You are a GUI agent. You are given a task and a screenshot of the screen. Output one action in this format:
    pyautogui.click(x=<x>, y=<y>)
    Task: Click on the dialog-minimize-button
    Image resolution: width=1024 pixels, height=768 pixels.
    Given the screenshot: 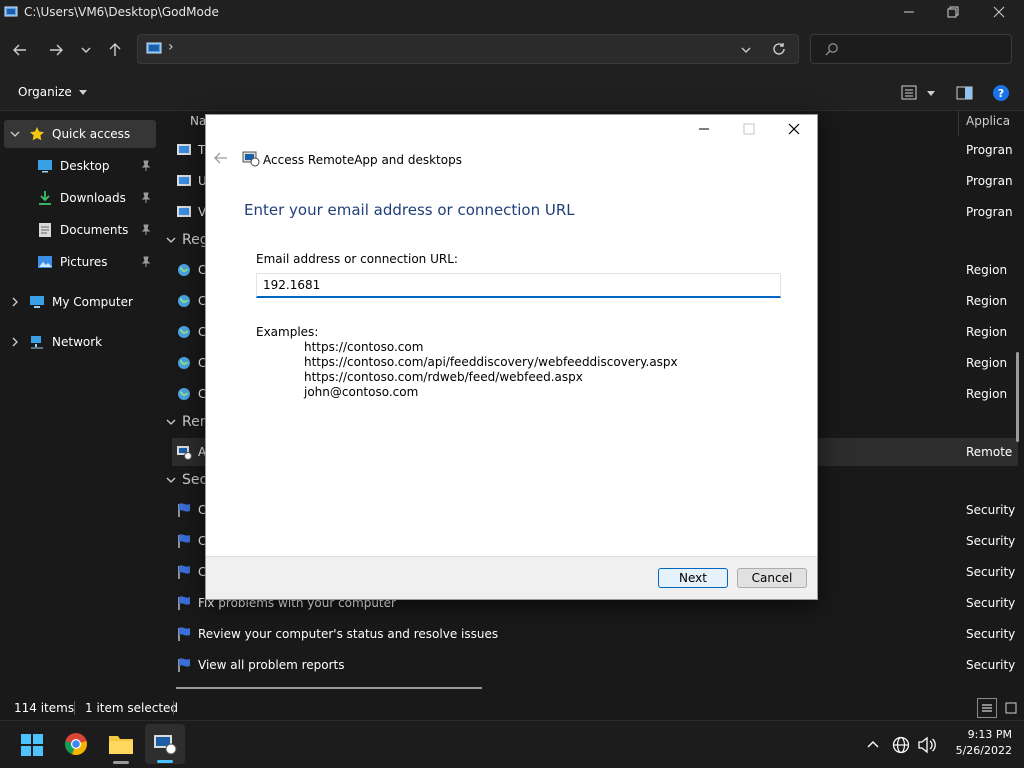 What is the action you would take?
    pyautogui.click(x=704, y=129)
    